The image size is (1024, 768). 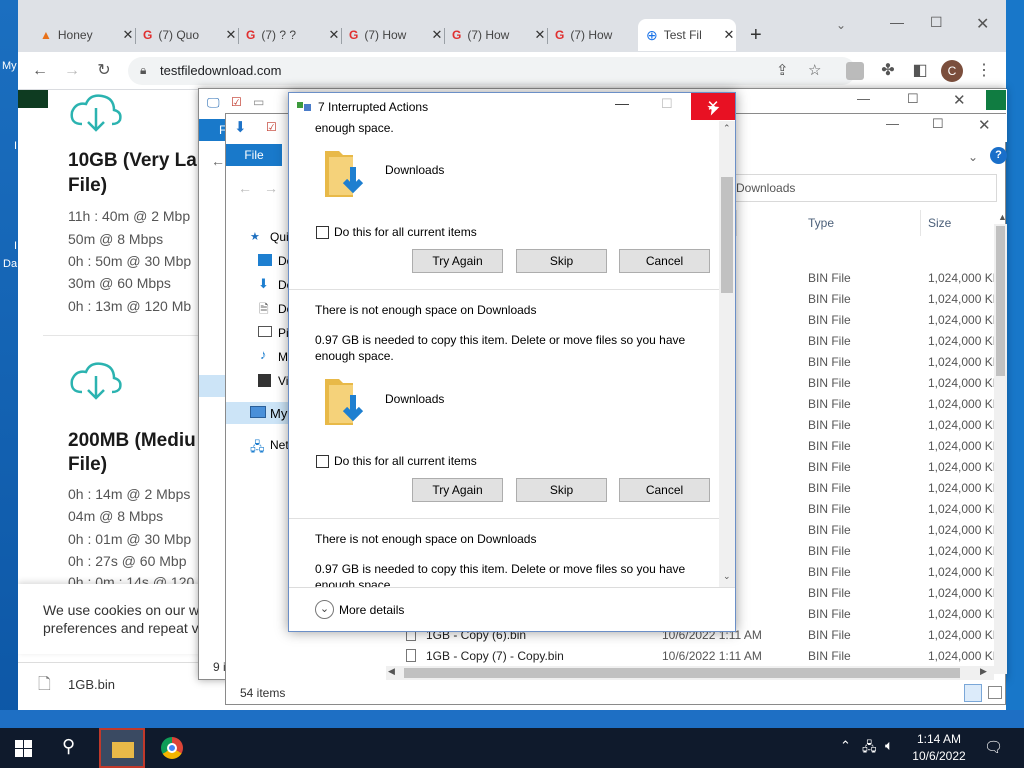 What do you see at coordinates (488, 35) in the screenshot?
I see `tab-title: (7) How` at bounding box center [488, 35].